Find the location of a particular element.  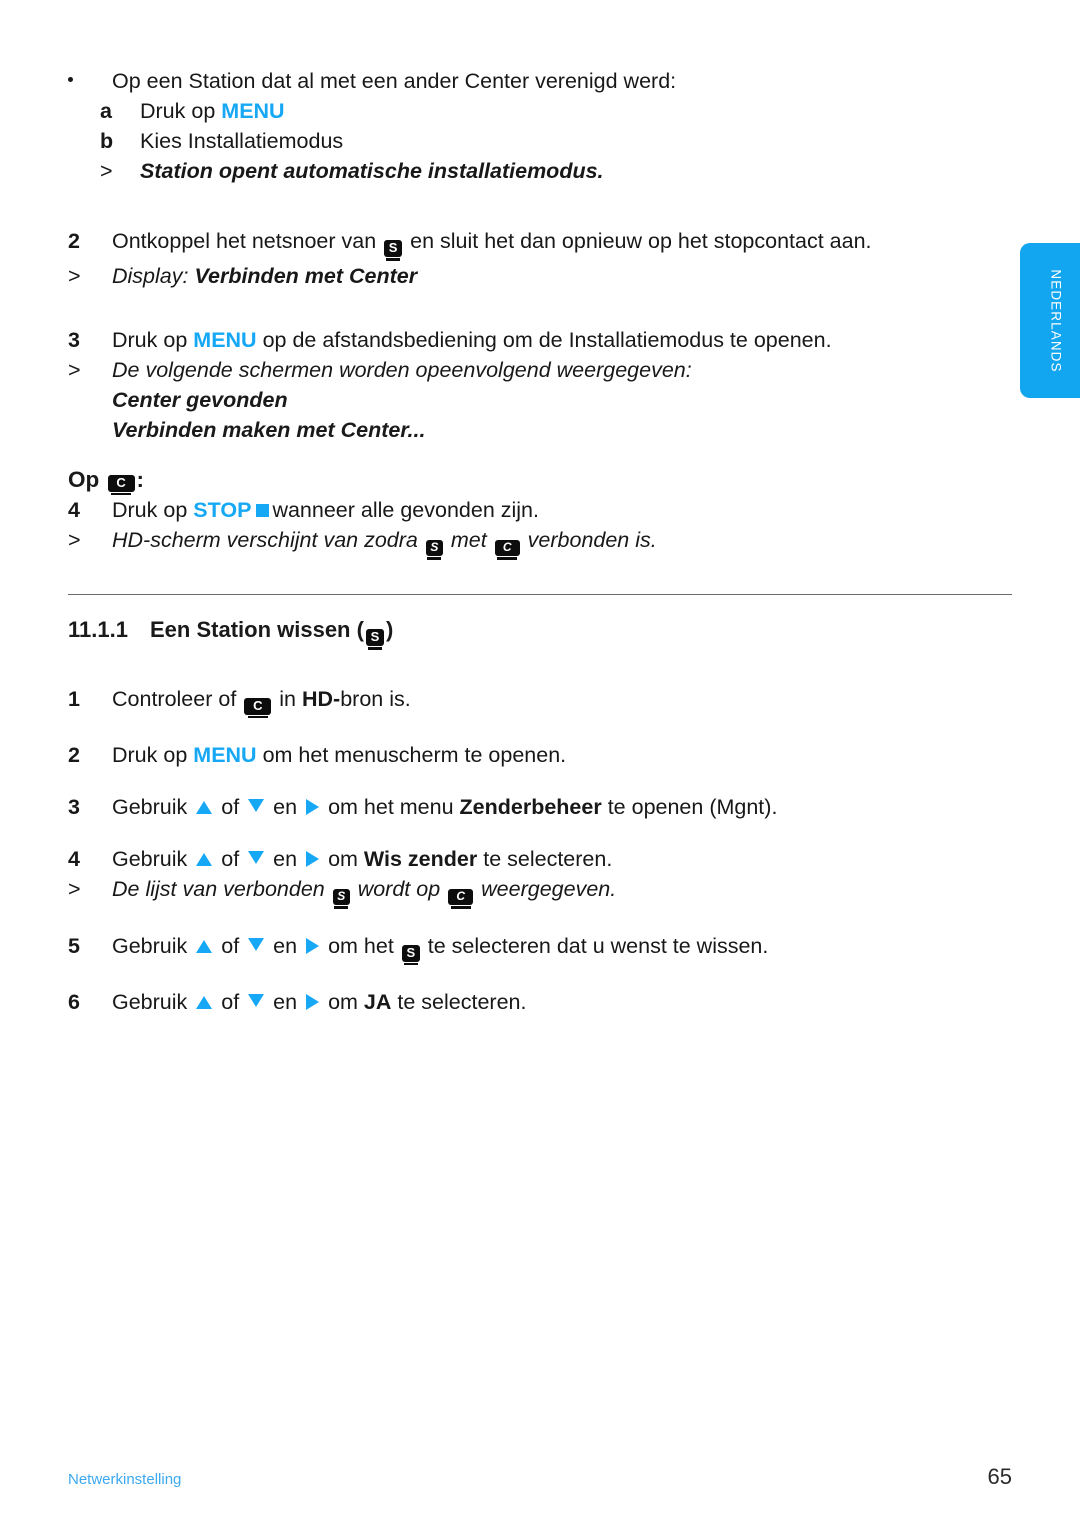

step-2-marker: 2 is located at coordinates (74, 241).